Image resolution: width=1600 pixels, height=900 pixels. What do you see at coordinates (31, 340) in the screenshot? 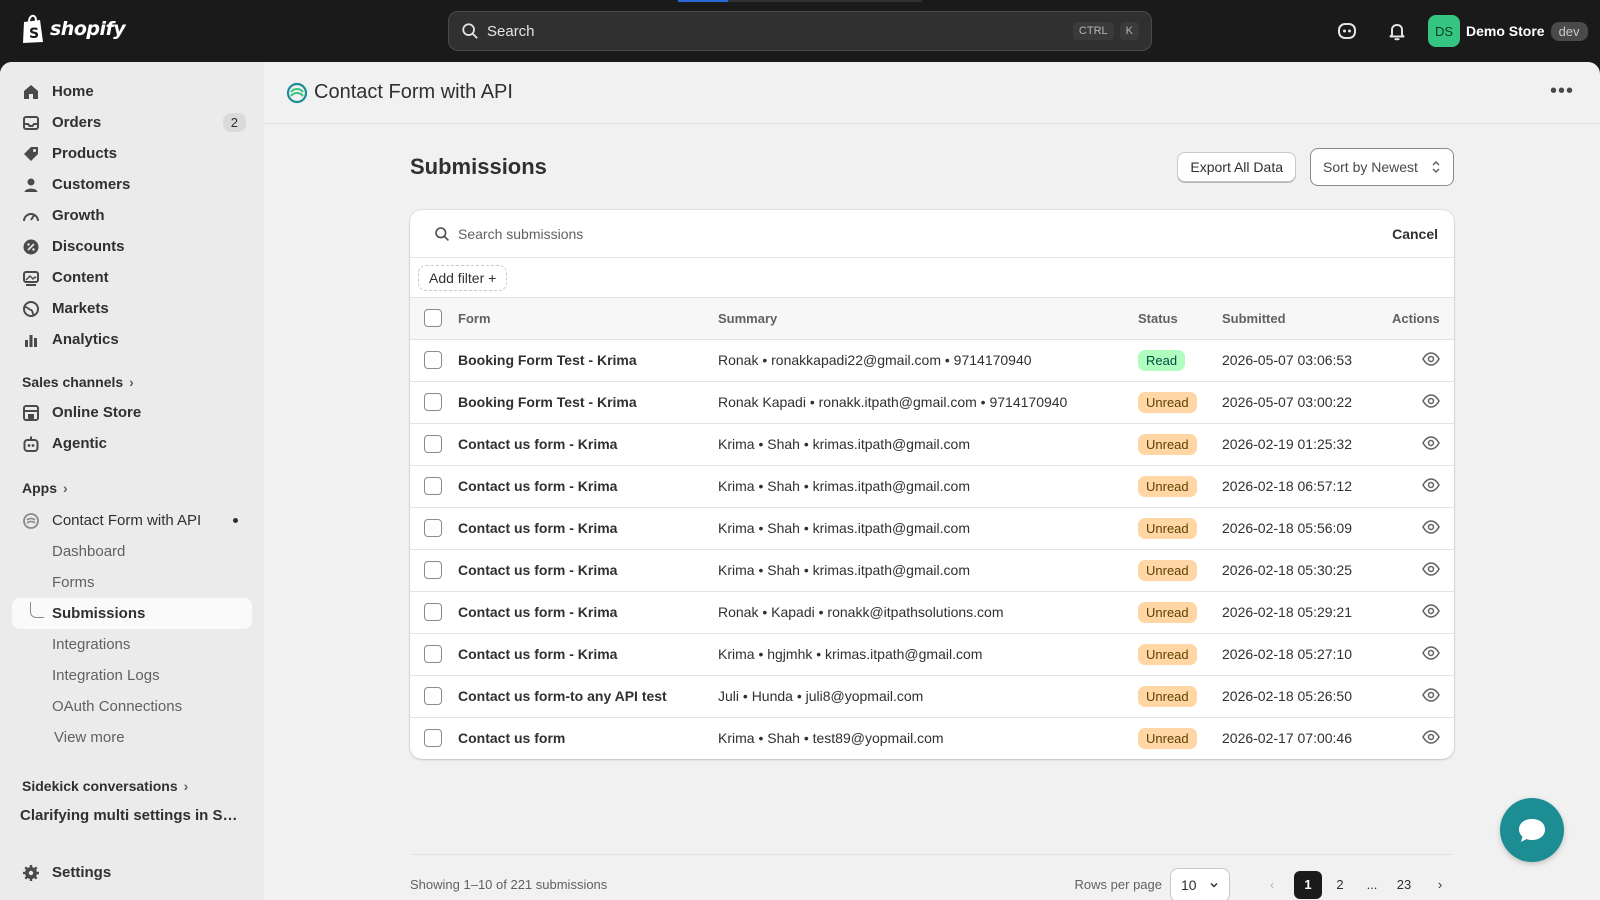
I see `bar-chart-icon` at bounding box center [31, 340].